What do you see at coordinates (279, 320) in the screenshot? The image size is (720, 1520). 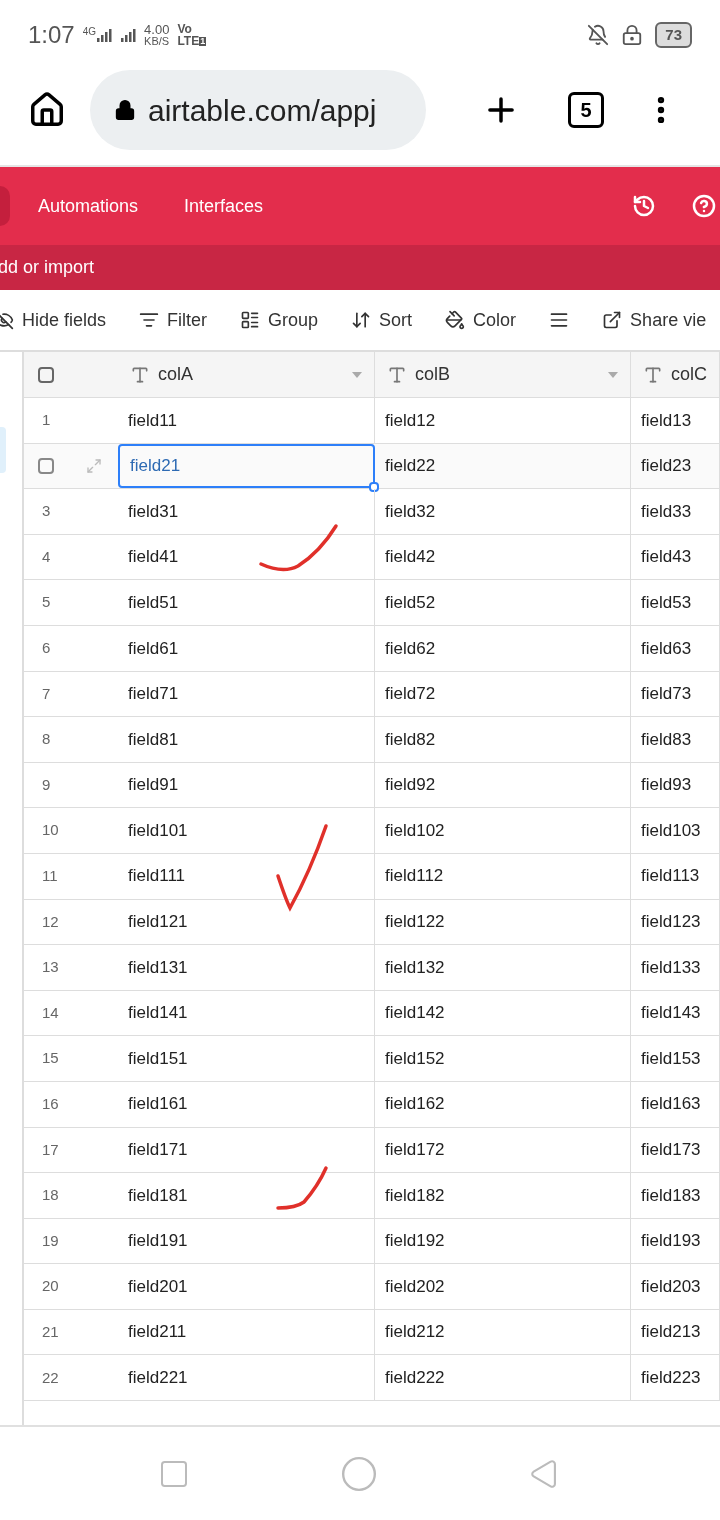 I see `toolbar-button: Group` at bounding box center [279, 320].